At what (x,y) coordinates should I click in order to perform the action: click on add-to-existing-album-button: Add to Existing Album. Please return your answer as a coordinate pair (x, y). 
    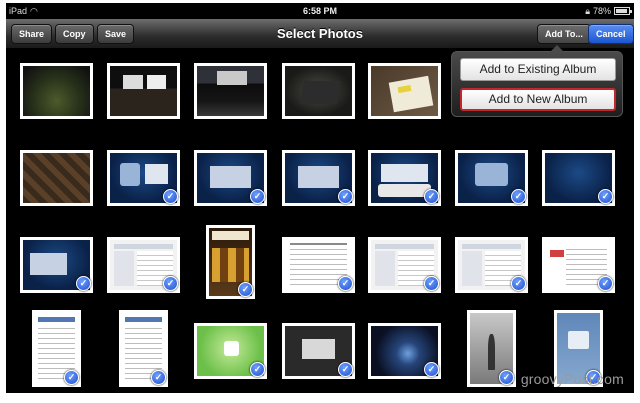
    Looking at the image, I should click on (538, 69).